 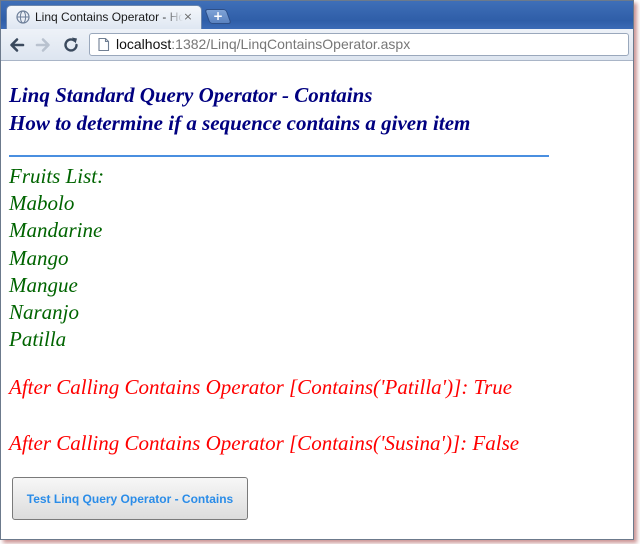 I want to click on list-item: Mango, so click(x=39, y=257).